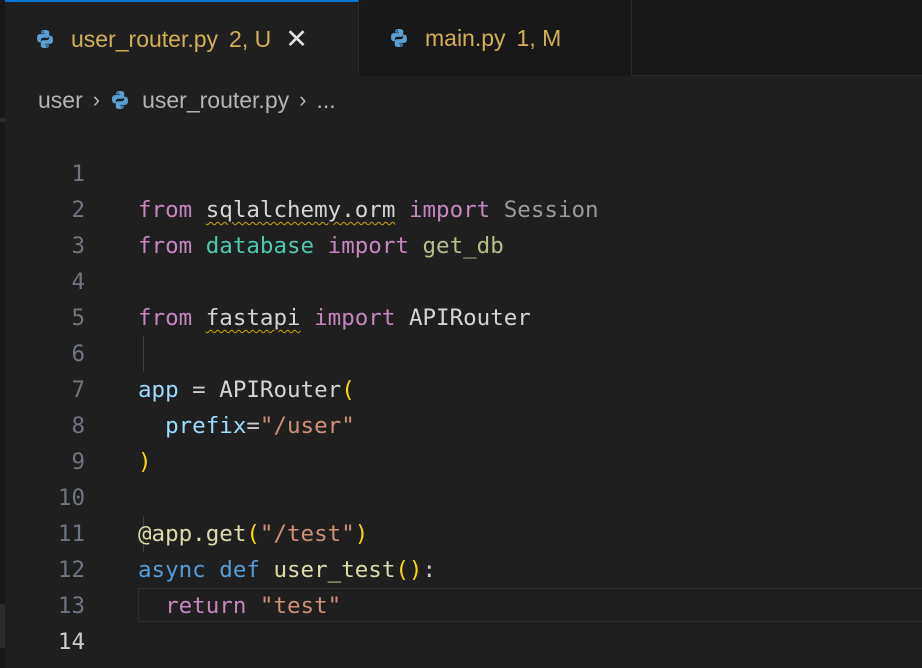 Image resolution: width=922 pixels, height=668 pixels. What do you see at coordinates (145, 38) in the screenshot?
I see `tab-filename: user_router.py` at bounding box center [145, 38].